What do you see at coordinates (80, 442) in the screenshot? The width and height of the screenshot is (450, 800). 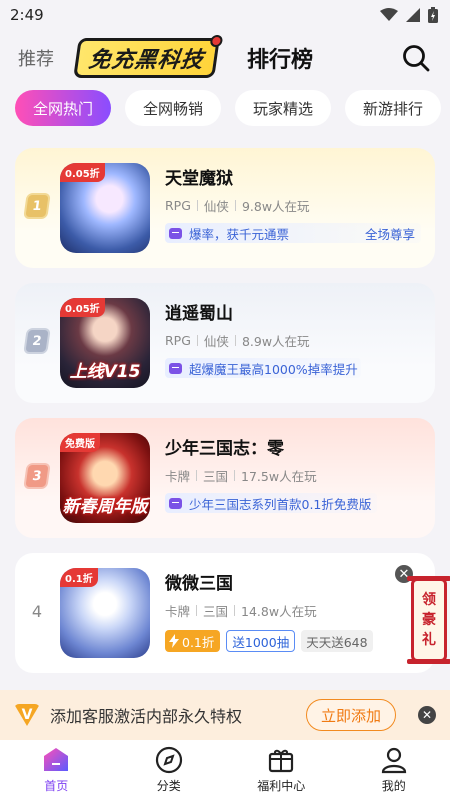 I see `discount-badge: 免费版` at bounding box center [80, 442].